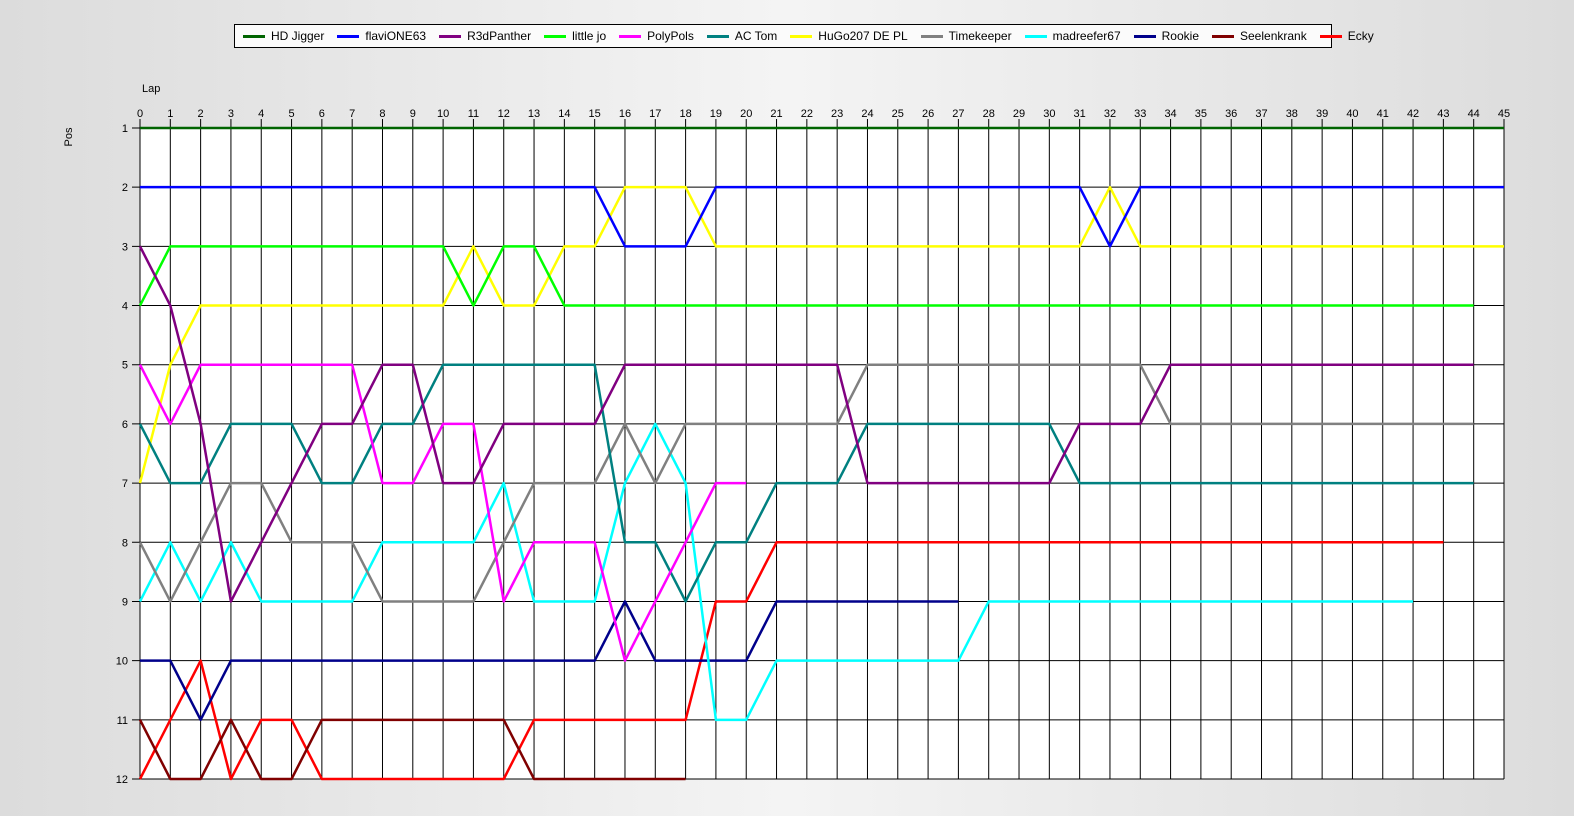 The height and width of the screenshot is (816, 1574). Describe the element at coordinates (1413, 114) in the screenshot. I see `x-tick-label: 42` at that location.